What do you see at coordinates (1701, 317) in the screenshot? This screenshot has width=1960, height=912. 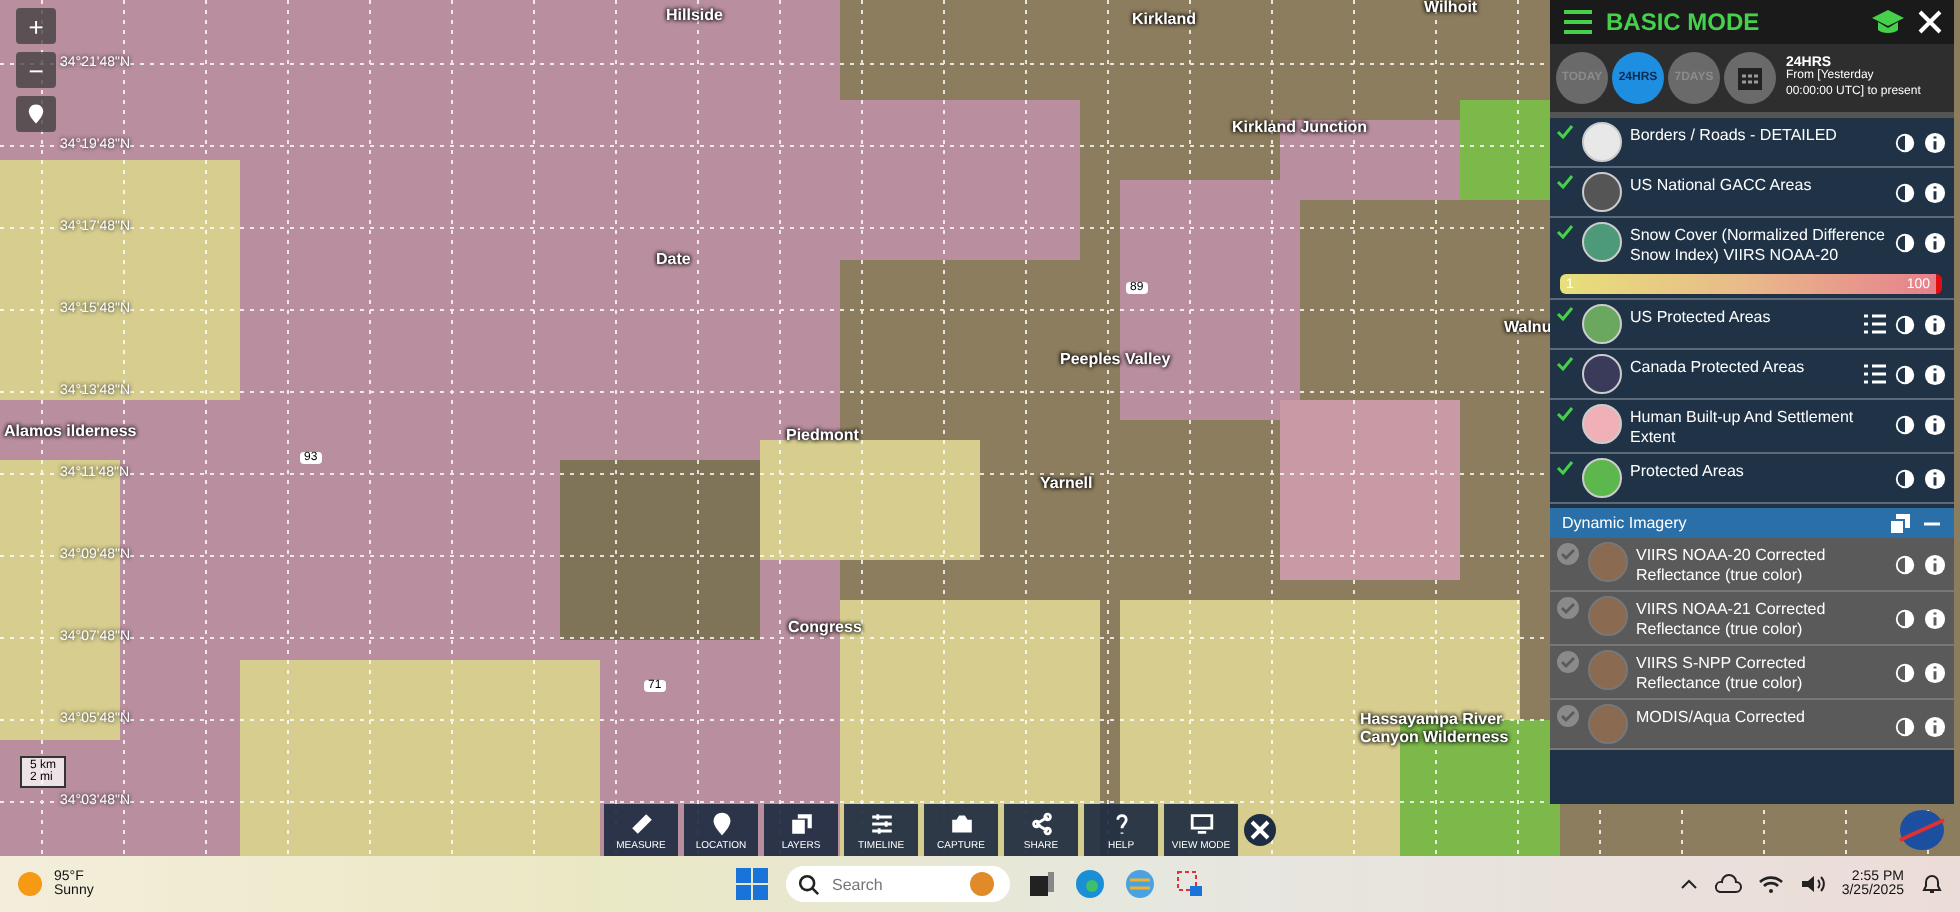 I see `layer-name: US Protected Areas` at bounding box center [1701, 317].